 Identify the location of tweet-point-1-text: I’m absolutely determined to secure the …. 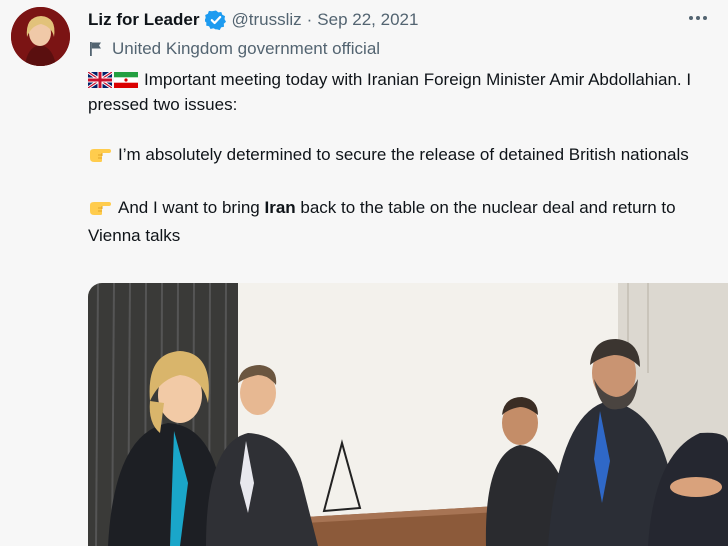
(403, 154).